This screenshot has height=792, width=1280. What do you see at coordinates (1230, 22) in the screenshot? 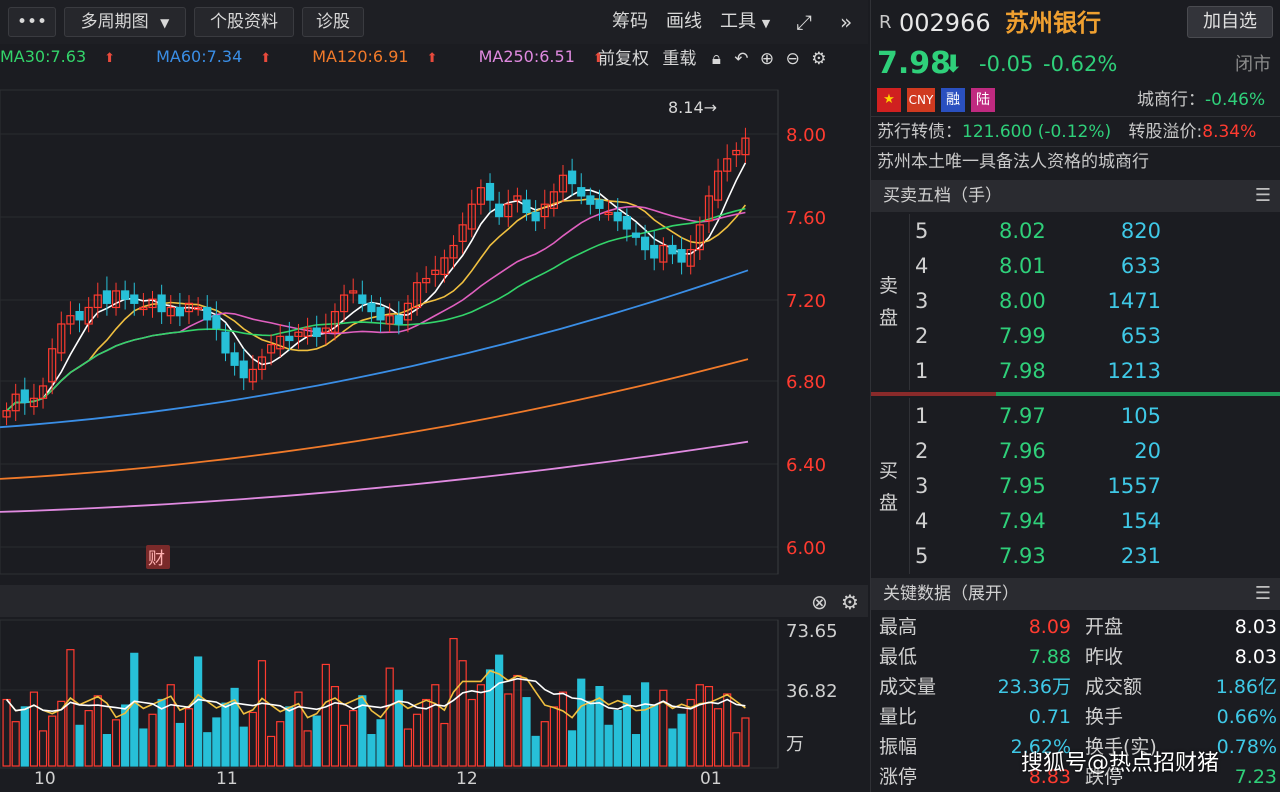
I see `add-watchlist-button: 加自选` at bounding box center [1230, 22].